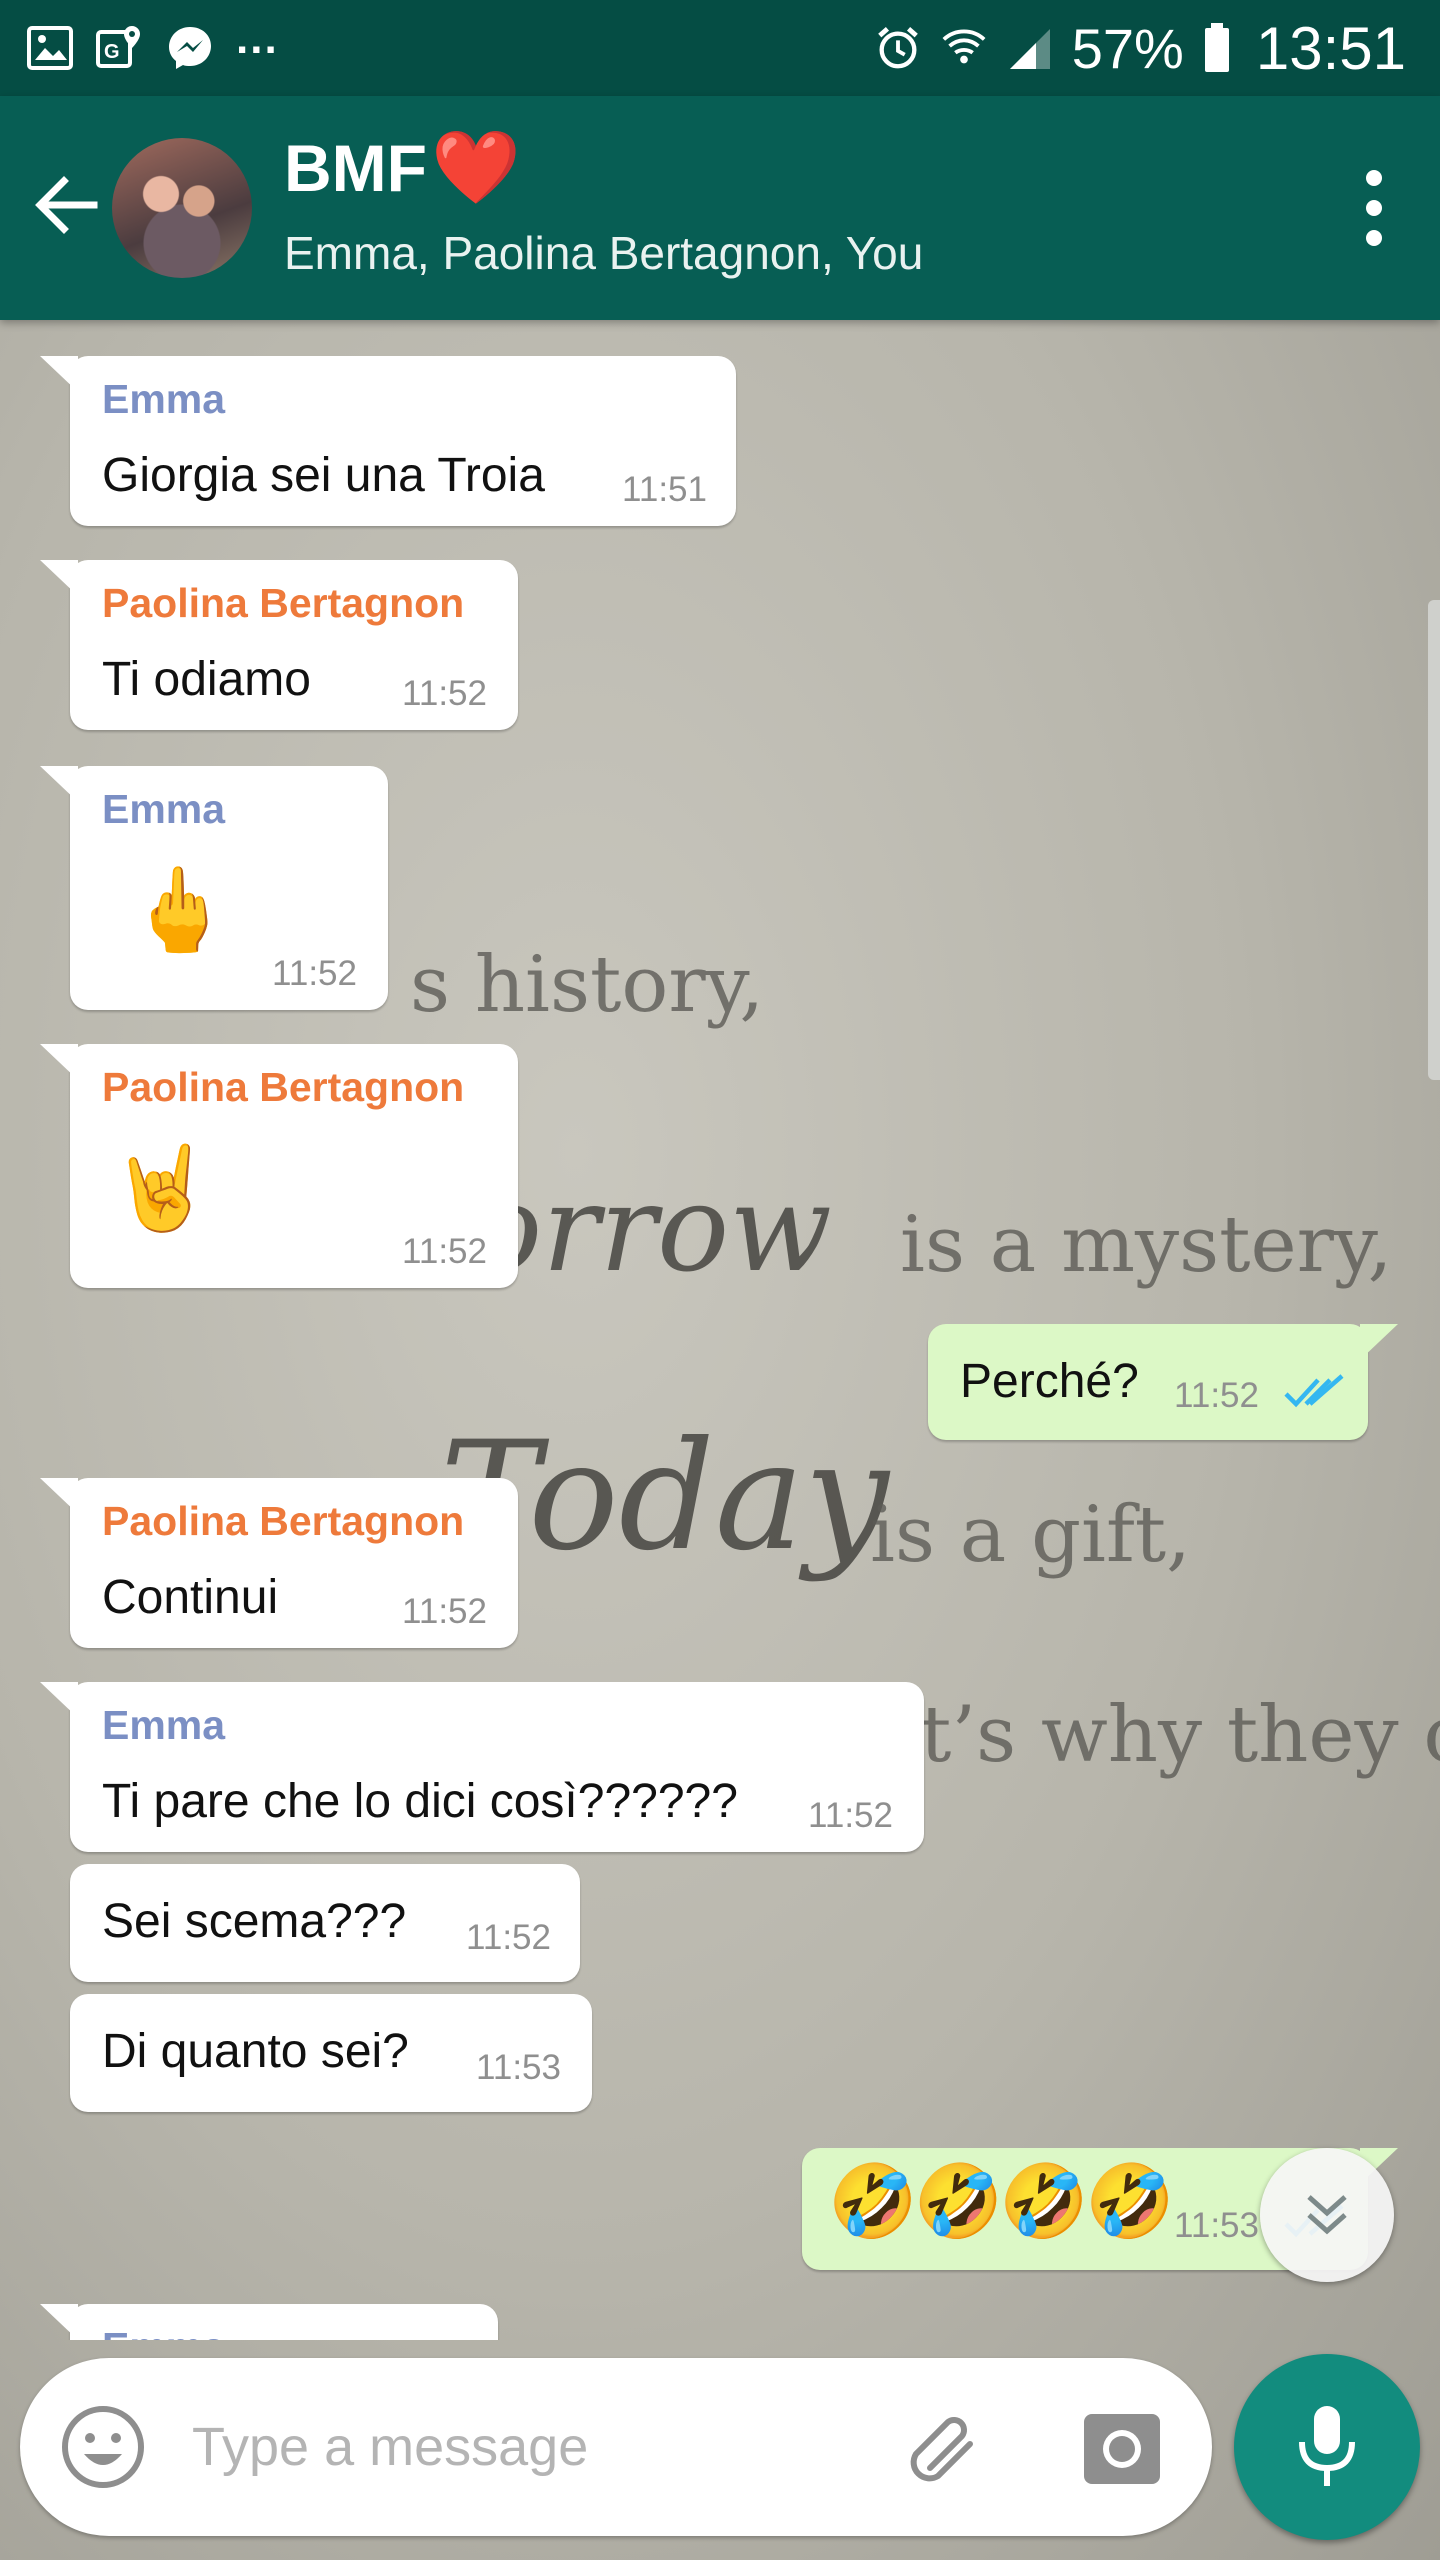  Describe the element at coordinates (720, 48) in the screenshot. I see `status-bar: G ... 57% 13:51` at that location.